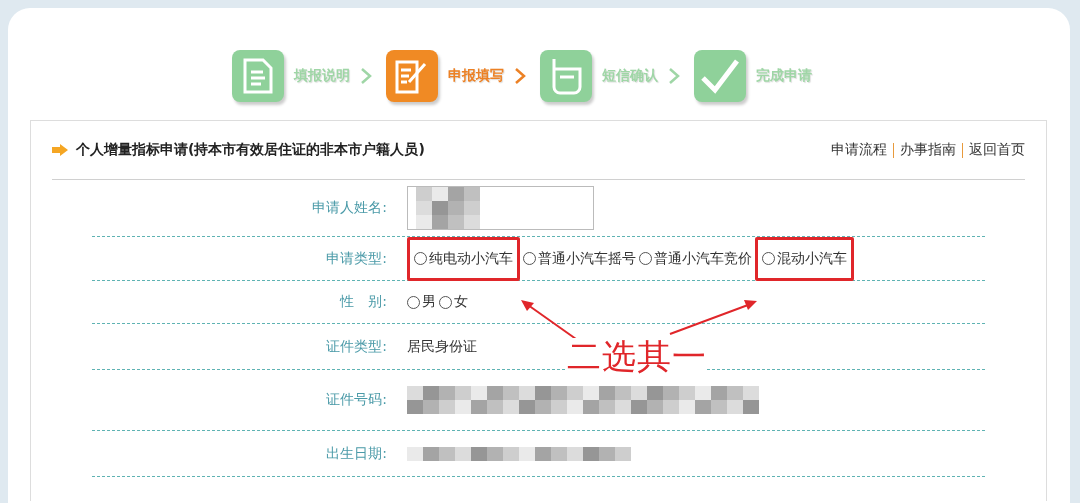 The height and width of the screenshot is (503, 1080). I want to click on field-label: 申请类型:, so click(356, 258).